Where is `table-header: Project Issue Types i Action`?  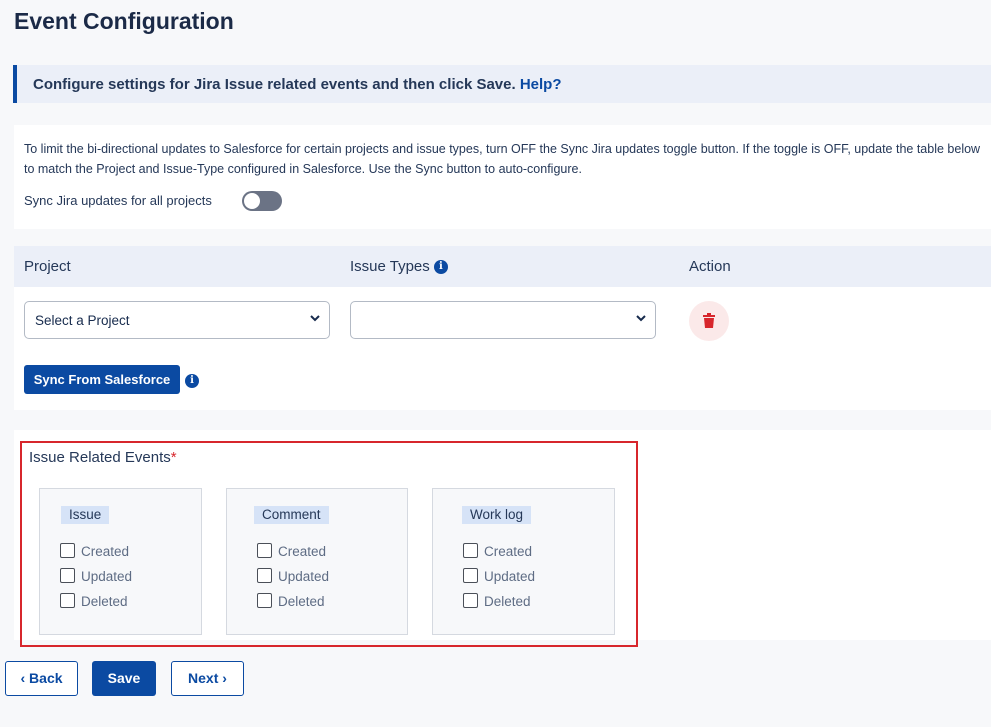
table-header: Project Issue Types i Action is located at coordinates (502, 266).